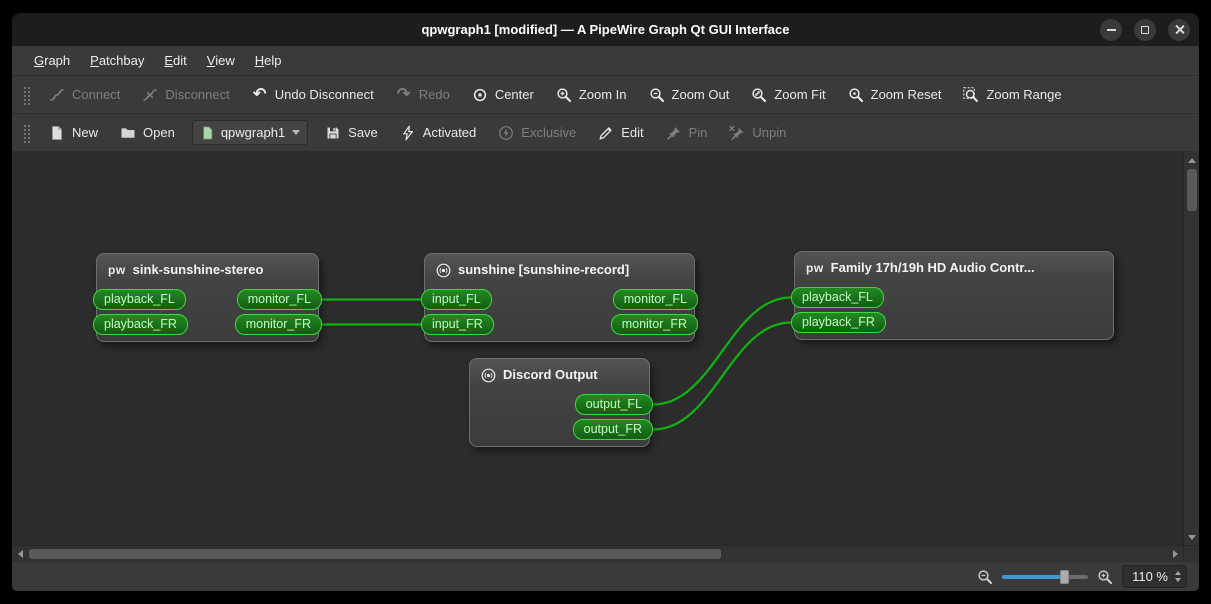 The width and height of the screenshot is (1211, 604). Describe the element at coordinates (1178, 580) in the screenshot. I see `spin-down-icon` at that location.